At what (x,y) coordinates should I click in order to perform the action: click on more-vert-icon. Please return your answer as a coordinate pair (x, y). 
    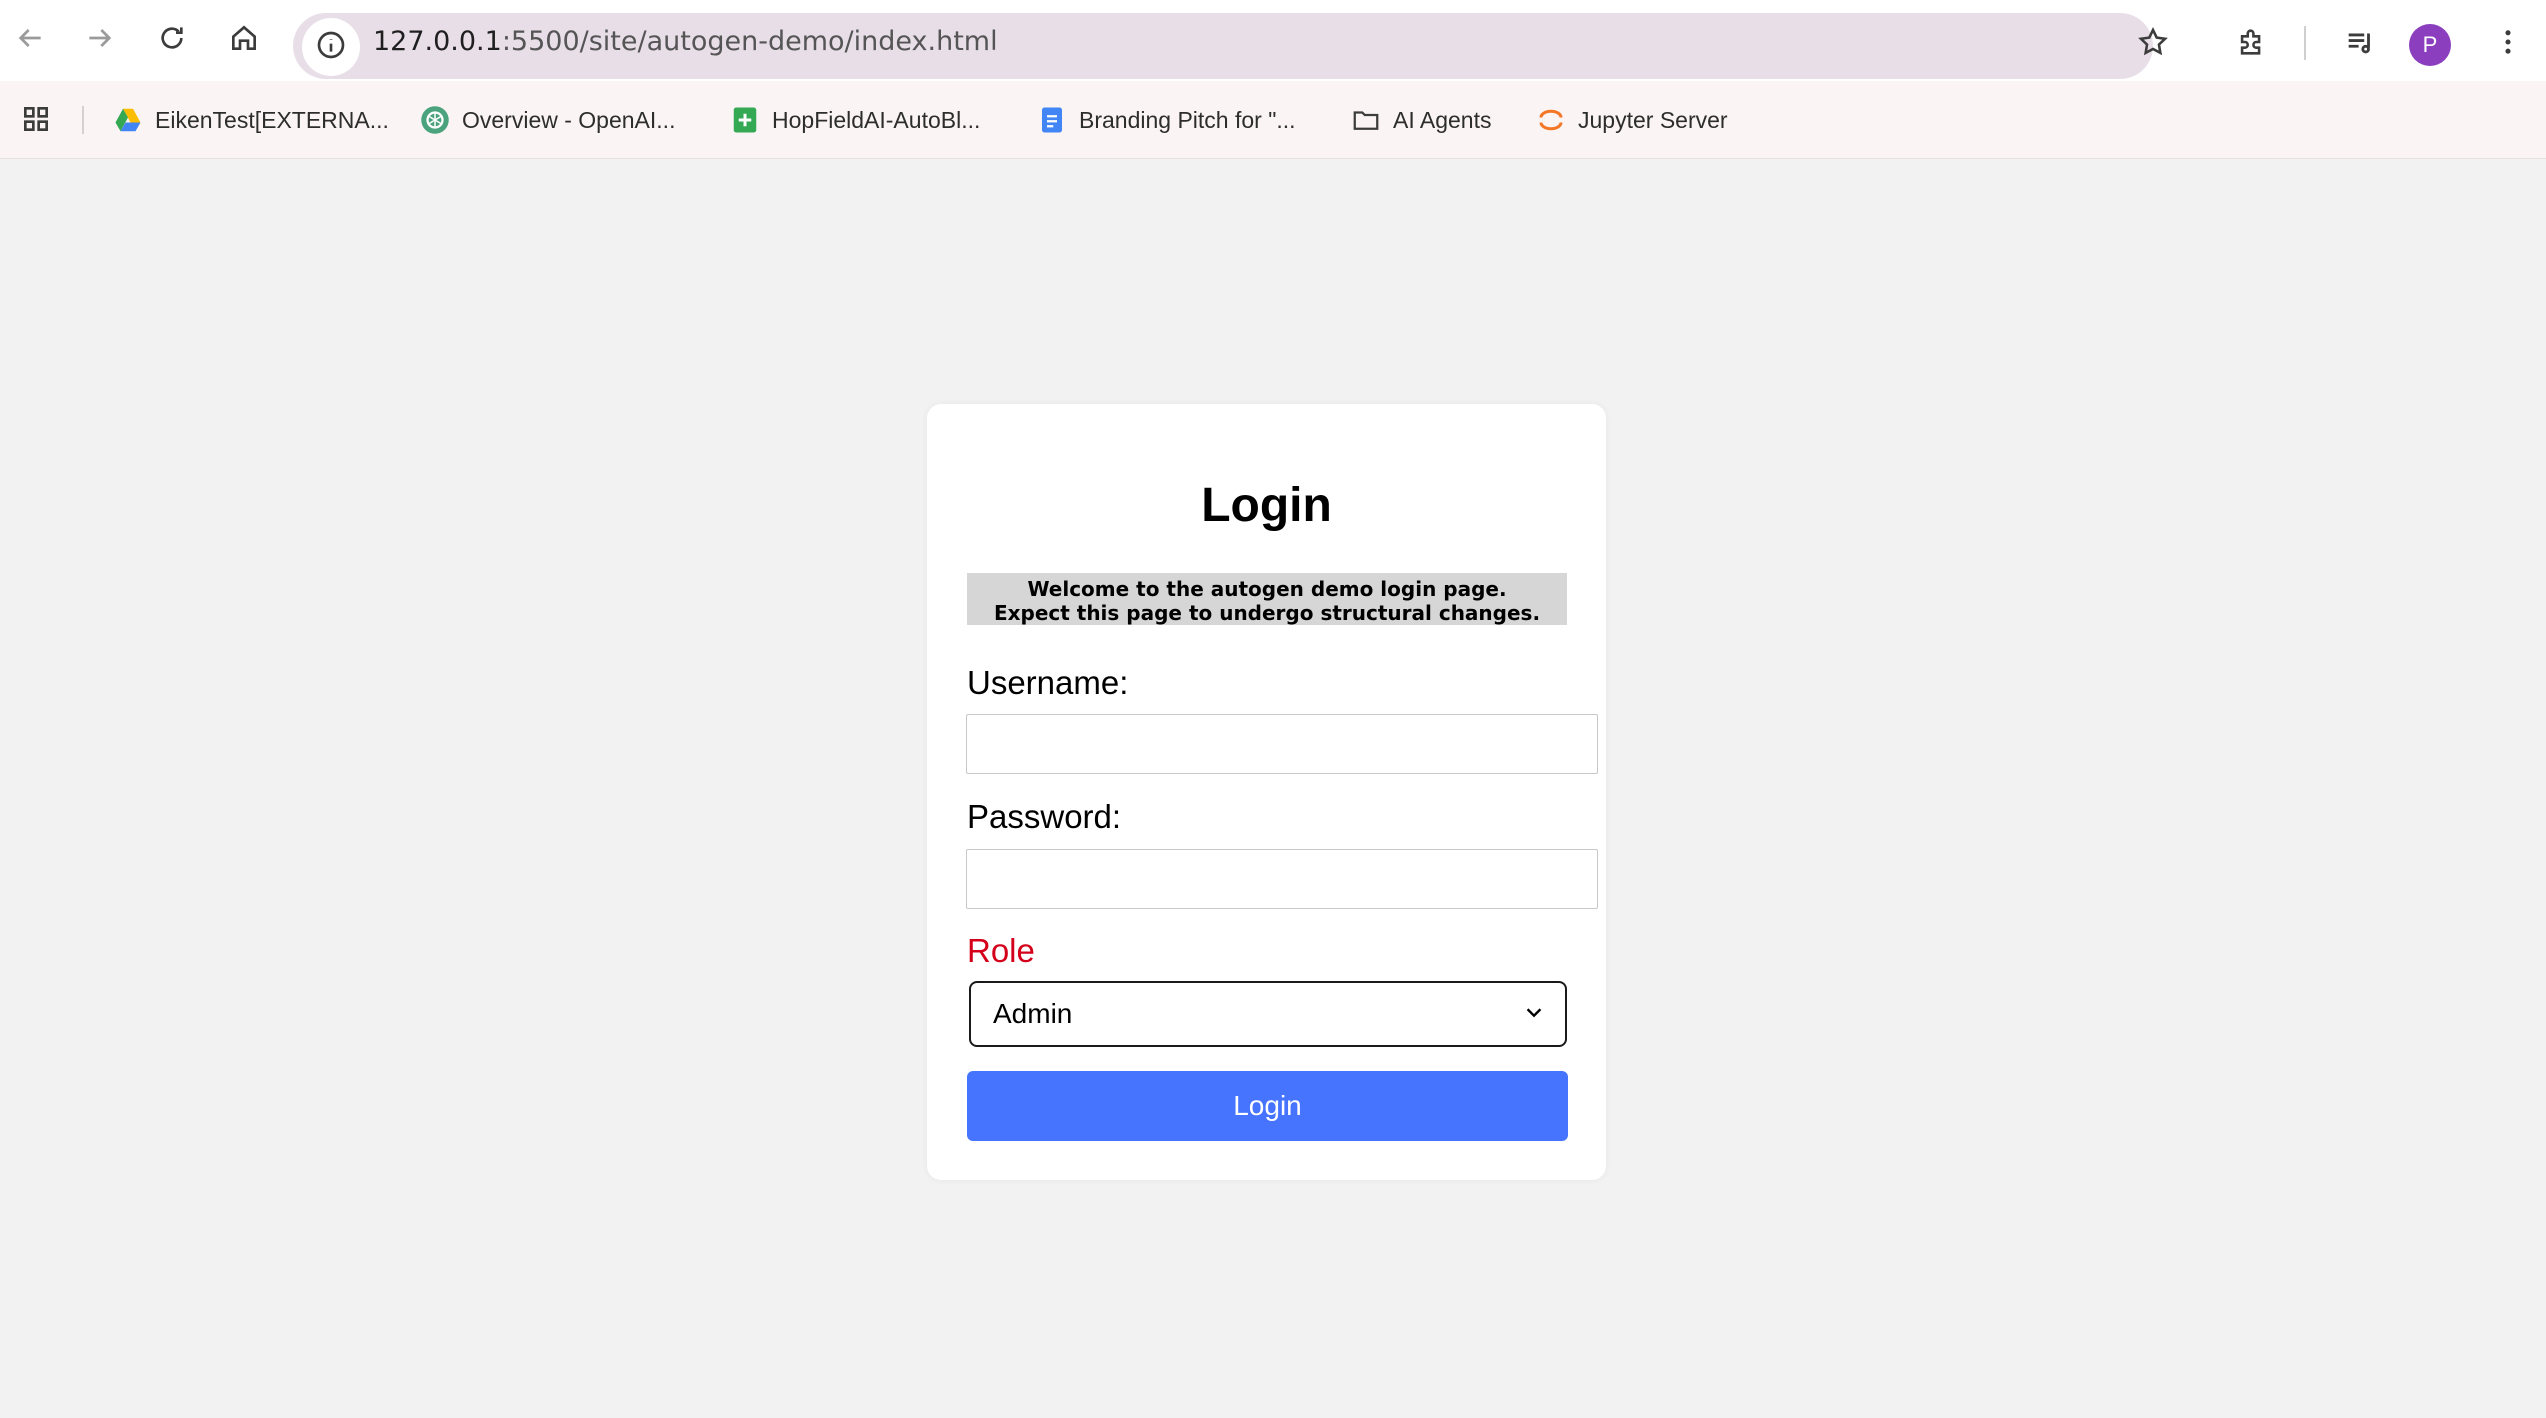
    Looking at the image, I should click on (2508, 44).